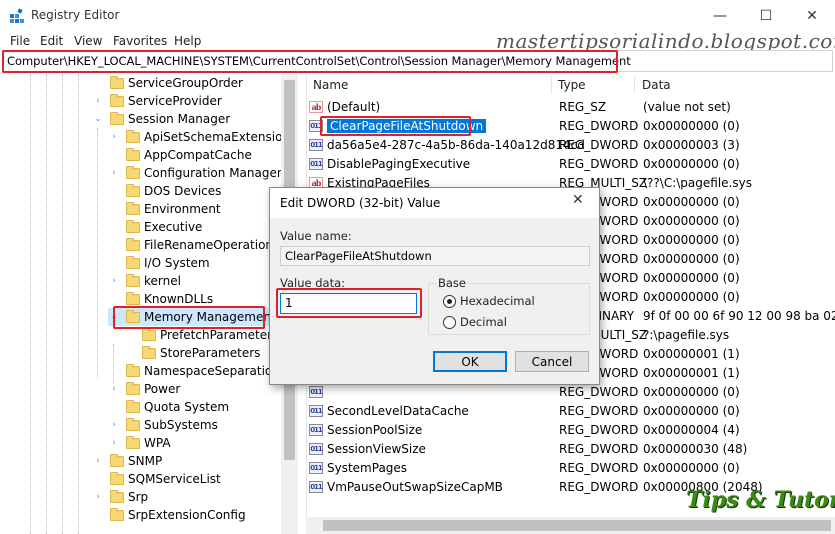 The image size is (835, 534). What do you see at coordinates (169, 515) in the screenshot?
I see `tree-item: SrpExtensionConfig` at bounding box center [169, 515].